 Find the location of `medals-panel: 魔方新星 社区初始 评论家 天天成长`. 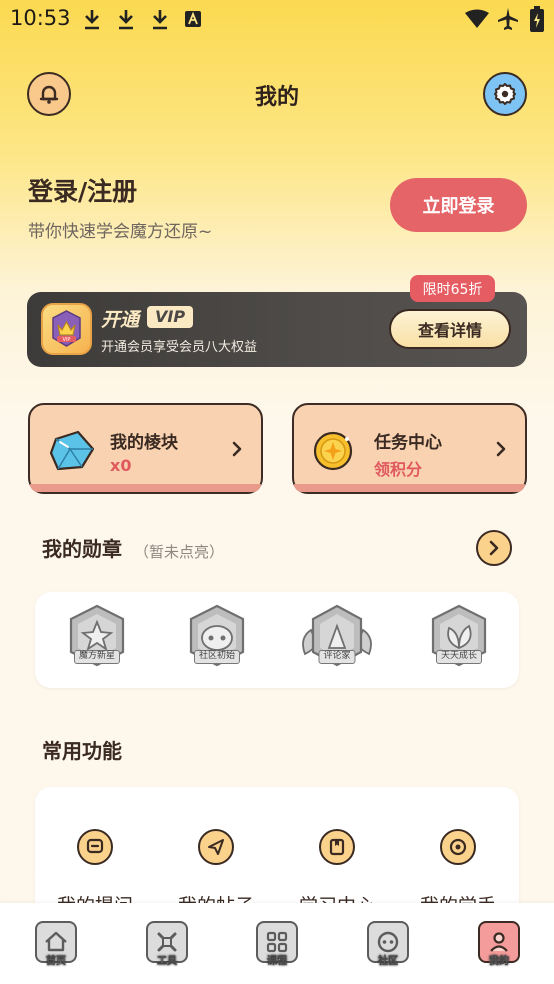

medals-panel: 魔方新星 社区初始 评论家 天天成长 is located at coordinates (277, 640).